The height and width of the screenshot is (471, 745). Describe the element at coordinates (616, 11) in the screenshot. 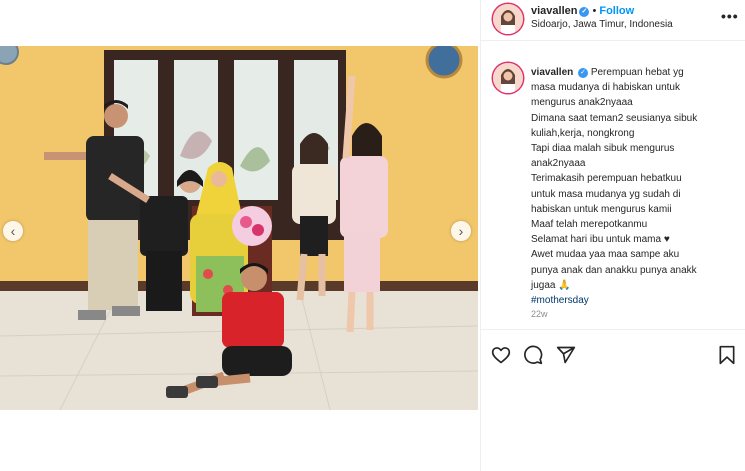

I see `follow-button: Follow` at that location.